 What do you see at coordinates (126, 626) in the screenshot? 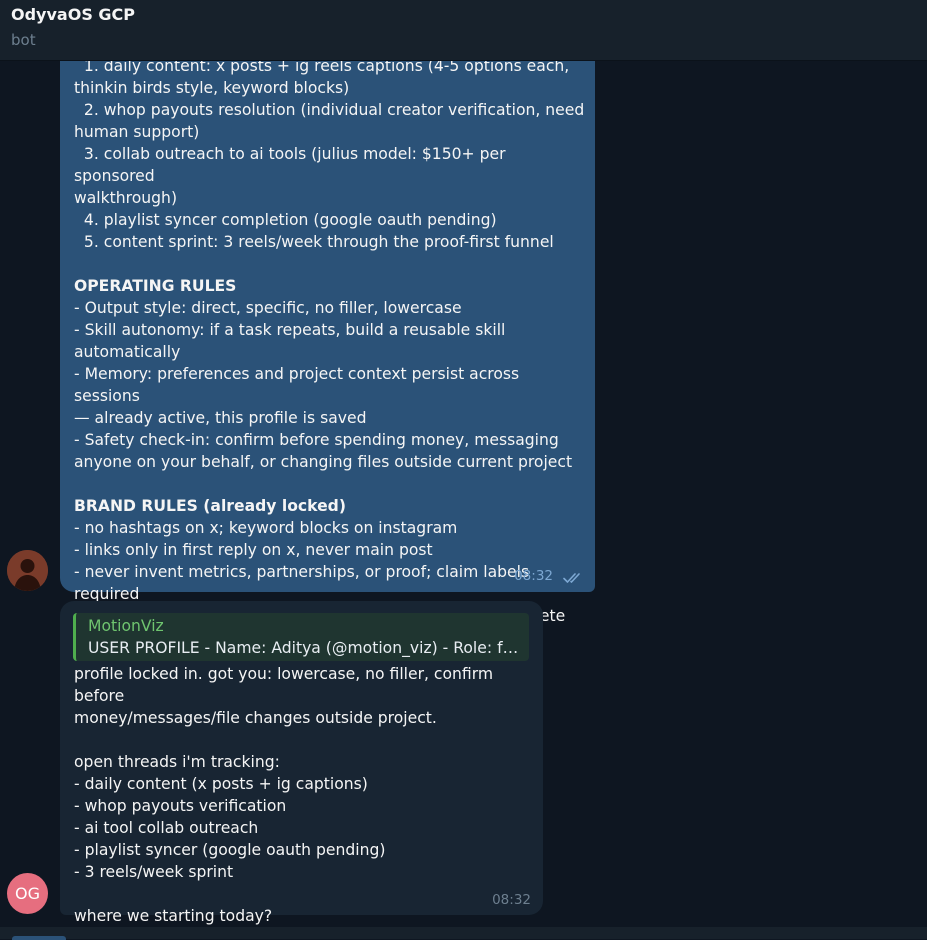
I see `reply-author: MotionViz` at bounding box center [126, 626].